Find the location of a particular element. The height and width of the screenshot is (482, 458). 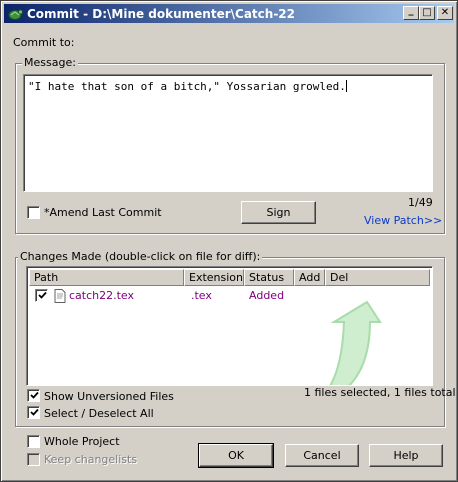

show-unversioned-checkbox is located at coordinates (33, 395).